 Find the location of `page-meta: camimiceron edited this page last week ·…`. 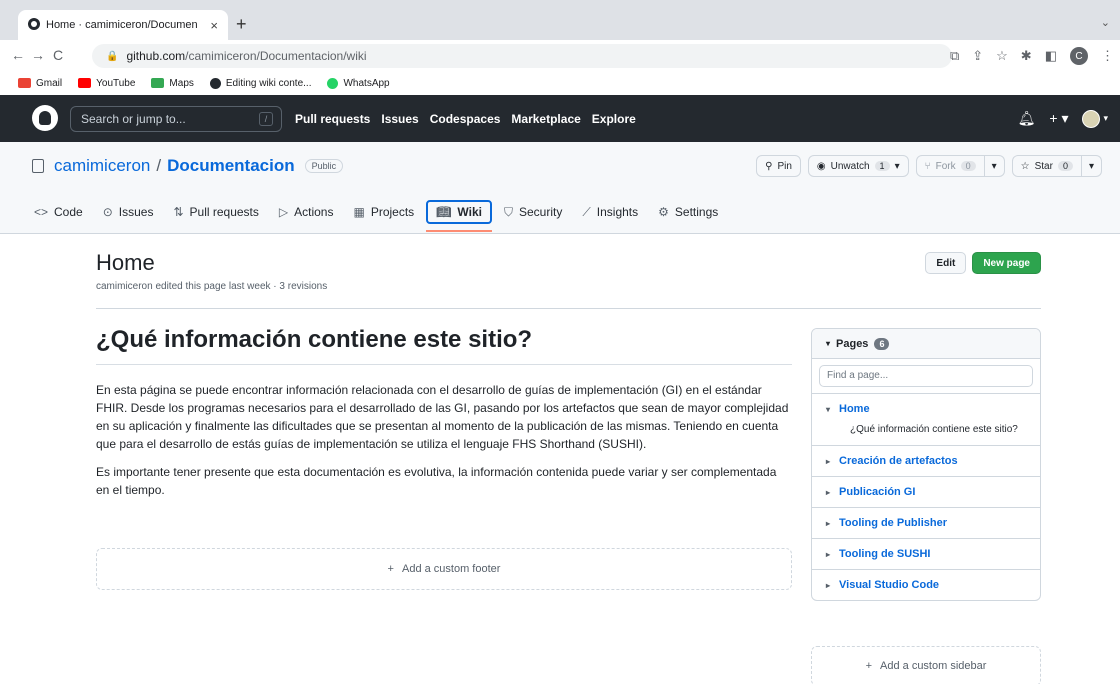

page-meta: camimiceron edited this page last week ·… is located at coordinates (211, 286).